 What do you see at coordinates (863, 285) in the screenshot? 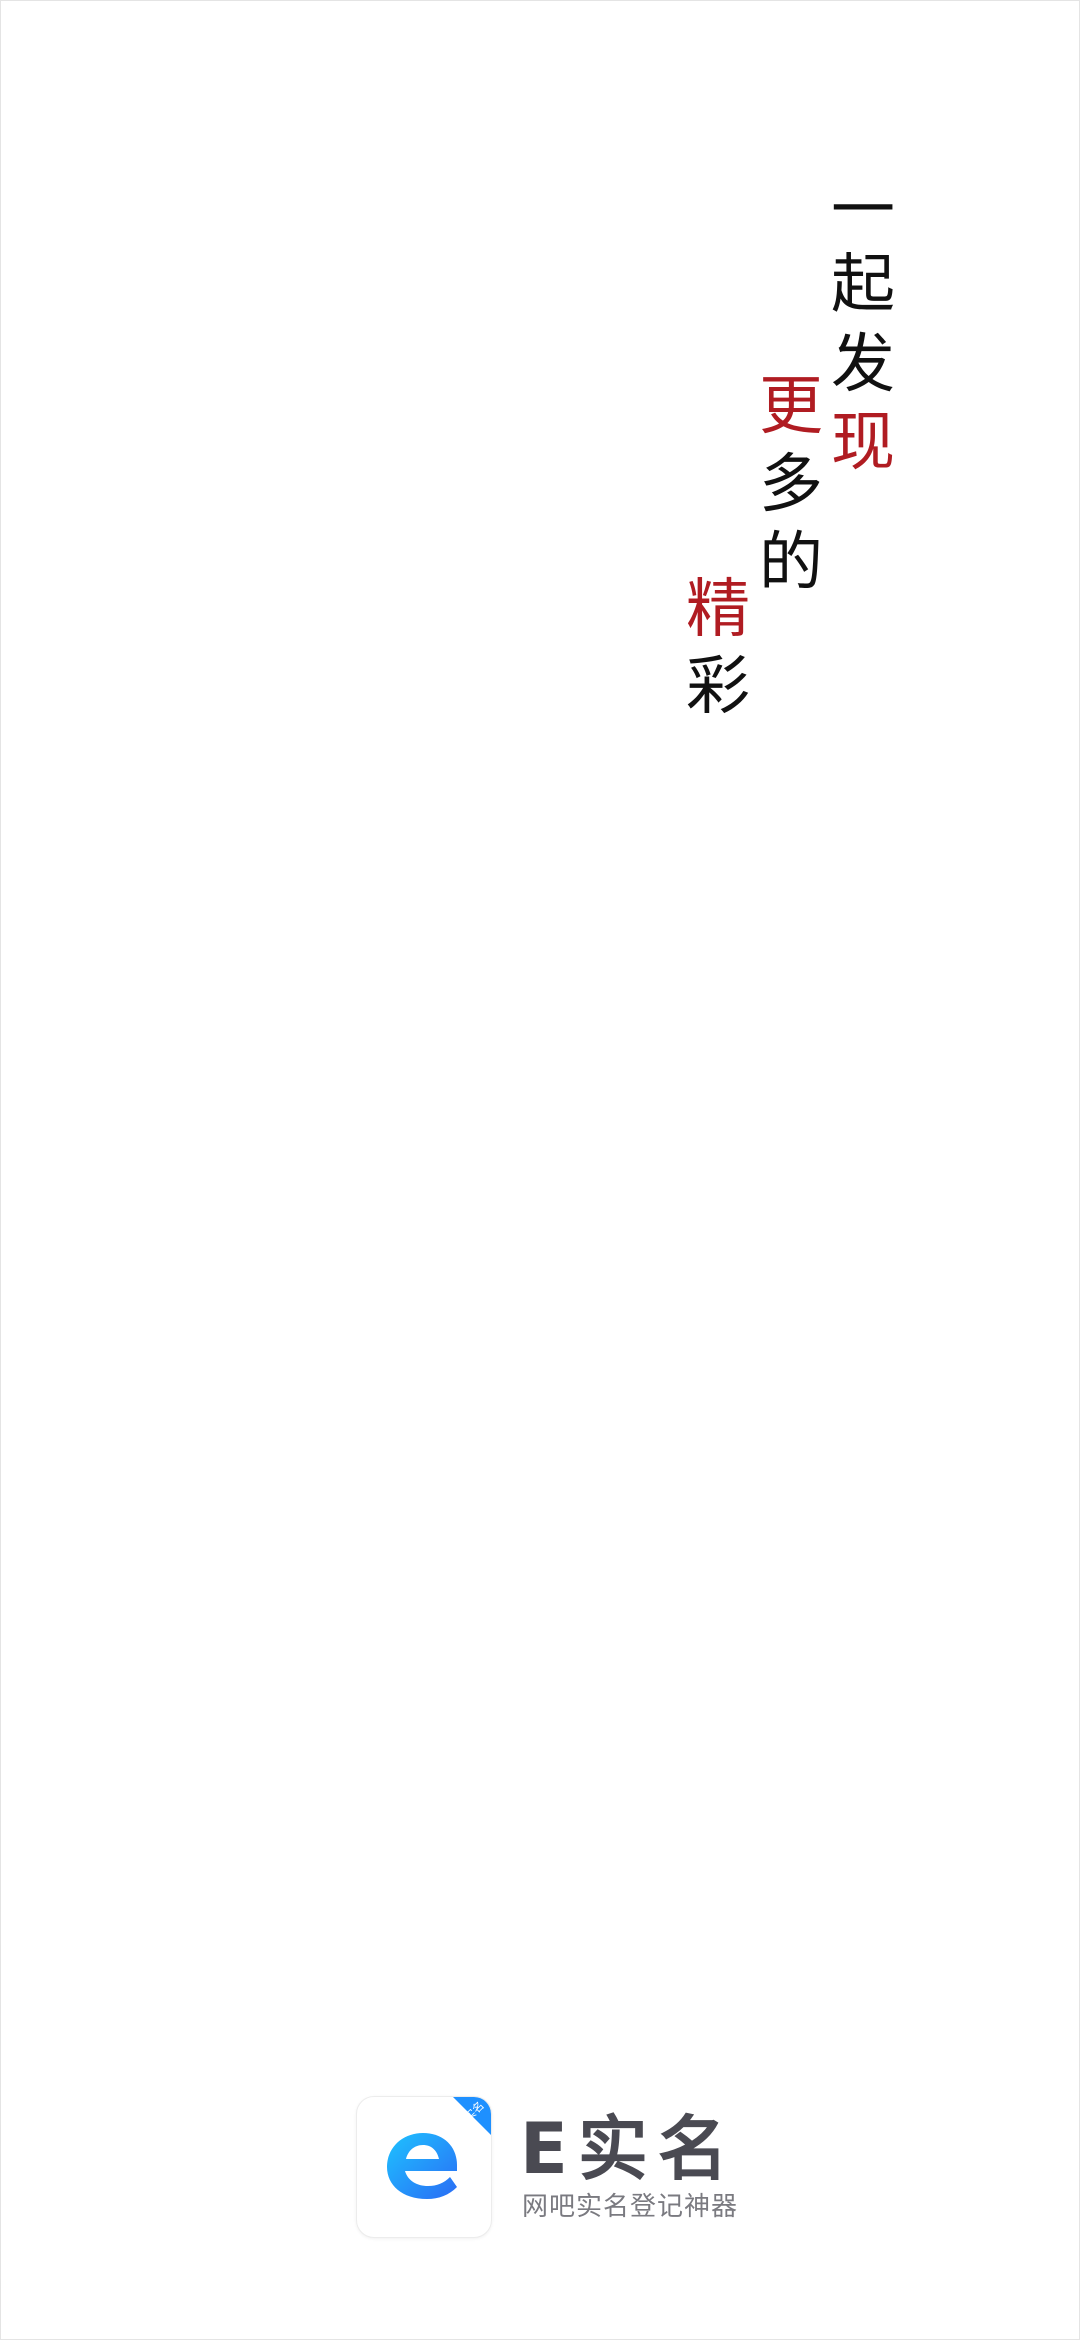
I see `slogan-char: 起` at bounding box center [863, 285].